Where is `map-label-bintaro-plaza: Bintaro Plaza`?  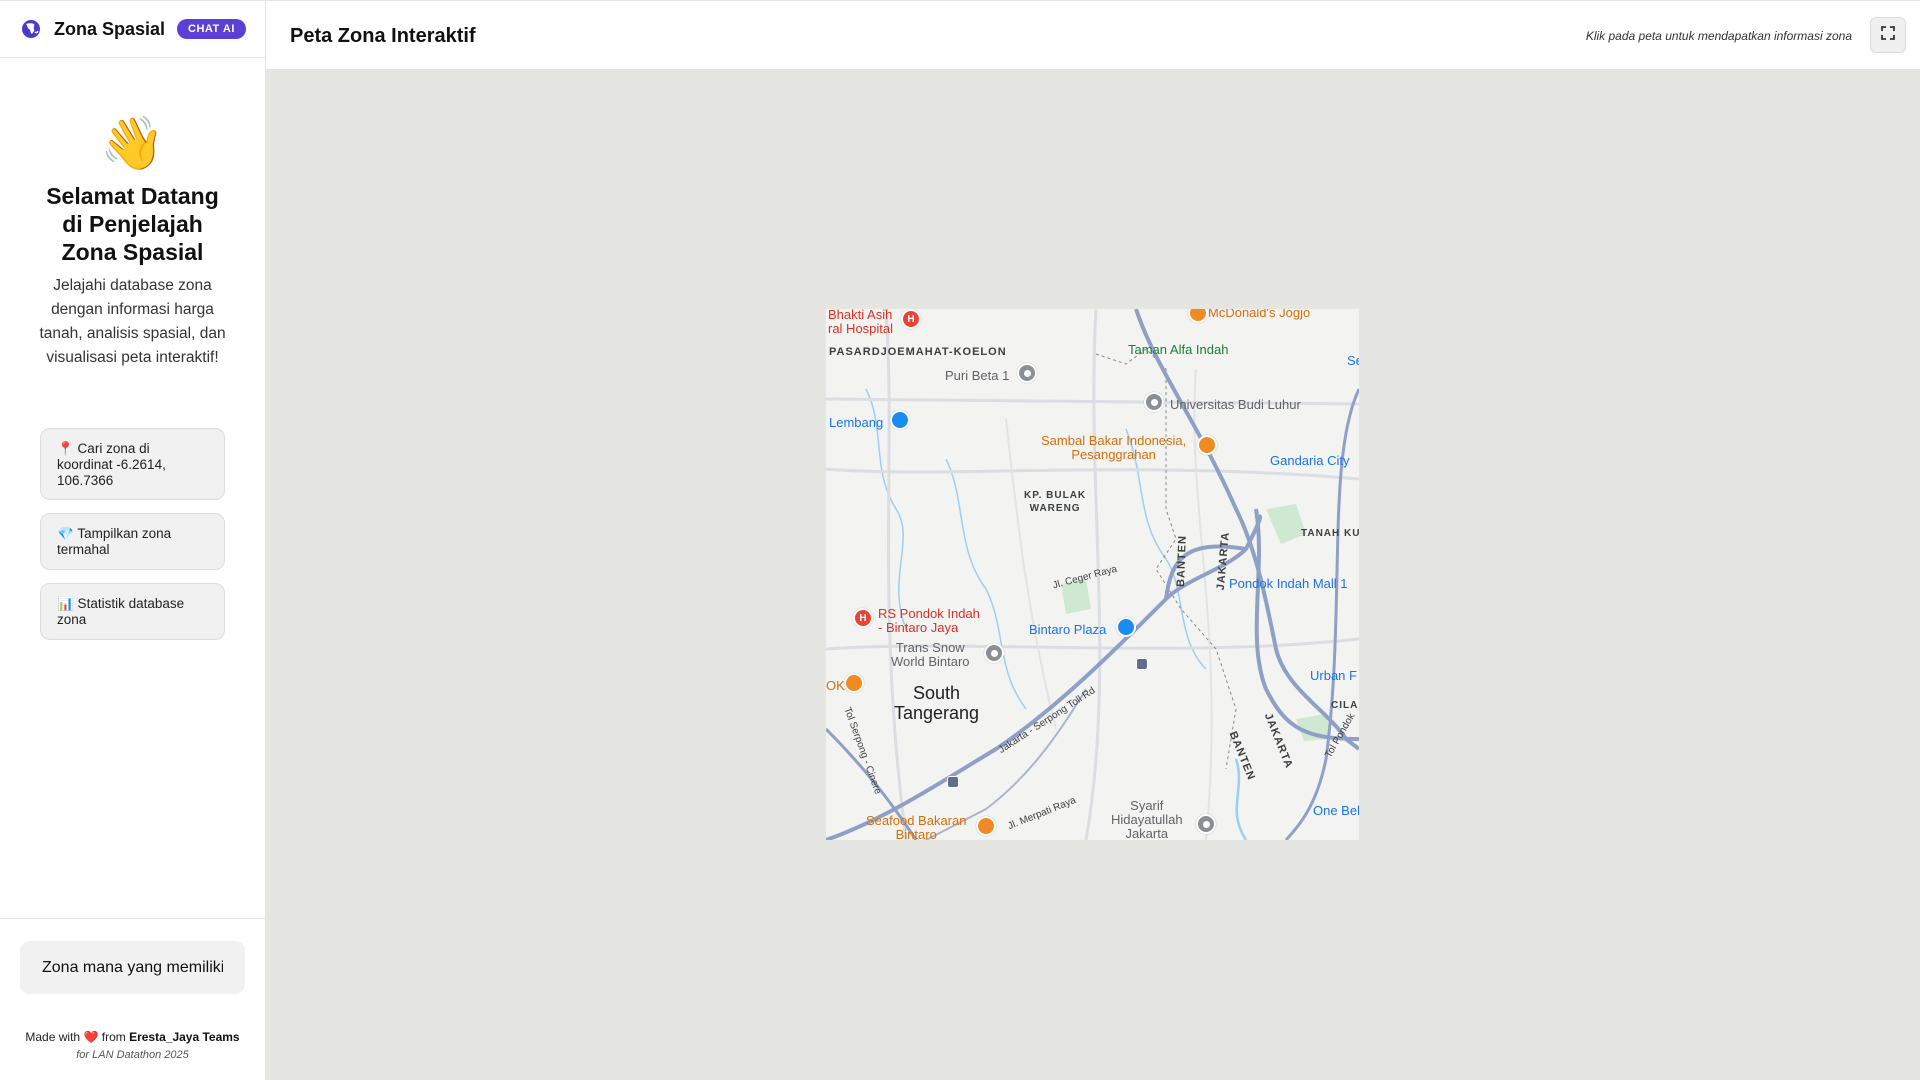 map-label-bintaro-plaza: Bintaro Plaza is located at coordinates (1067, 630).